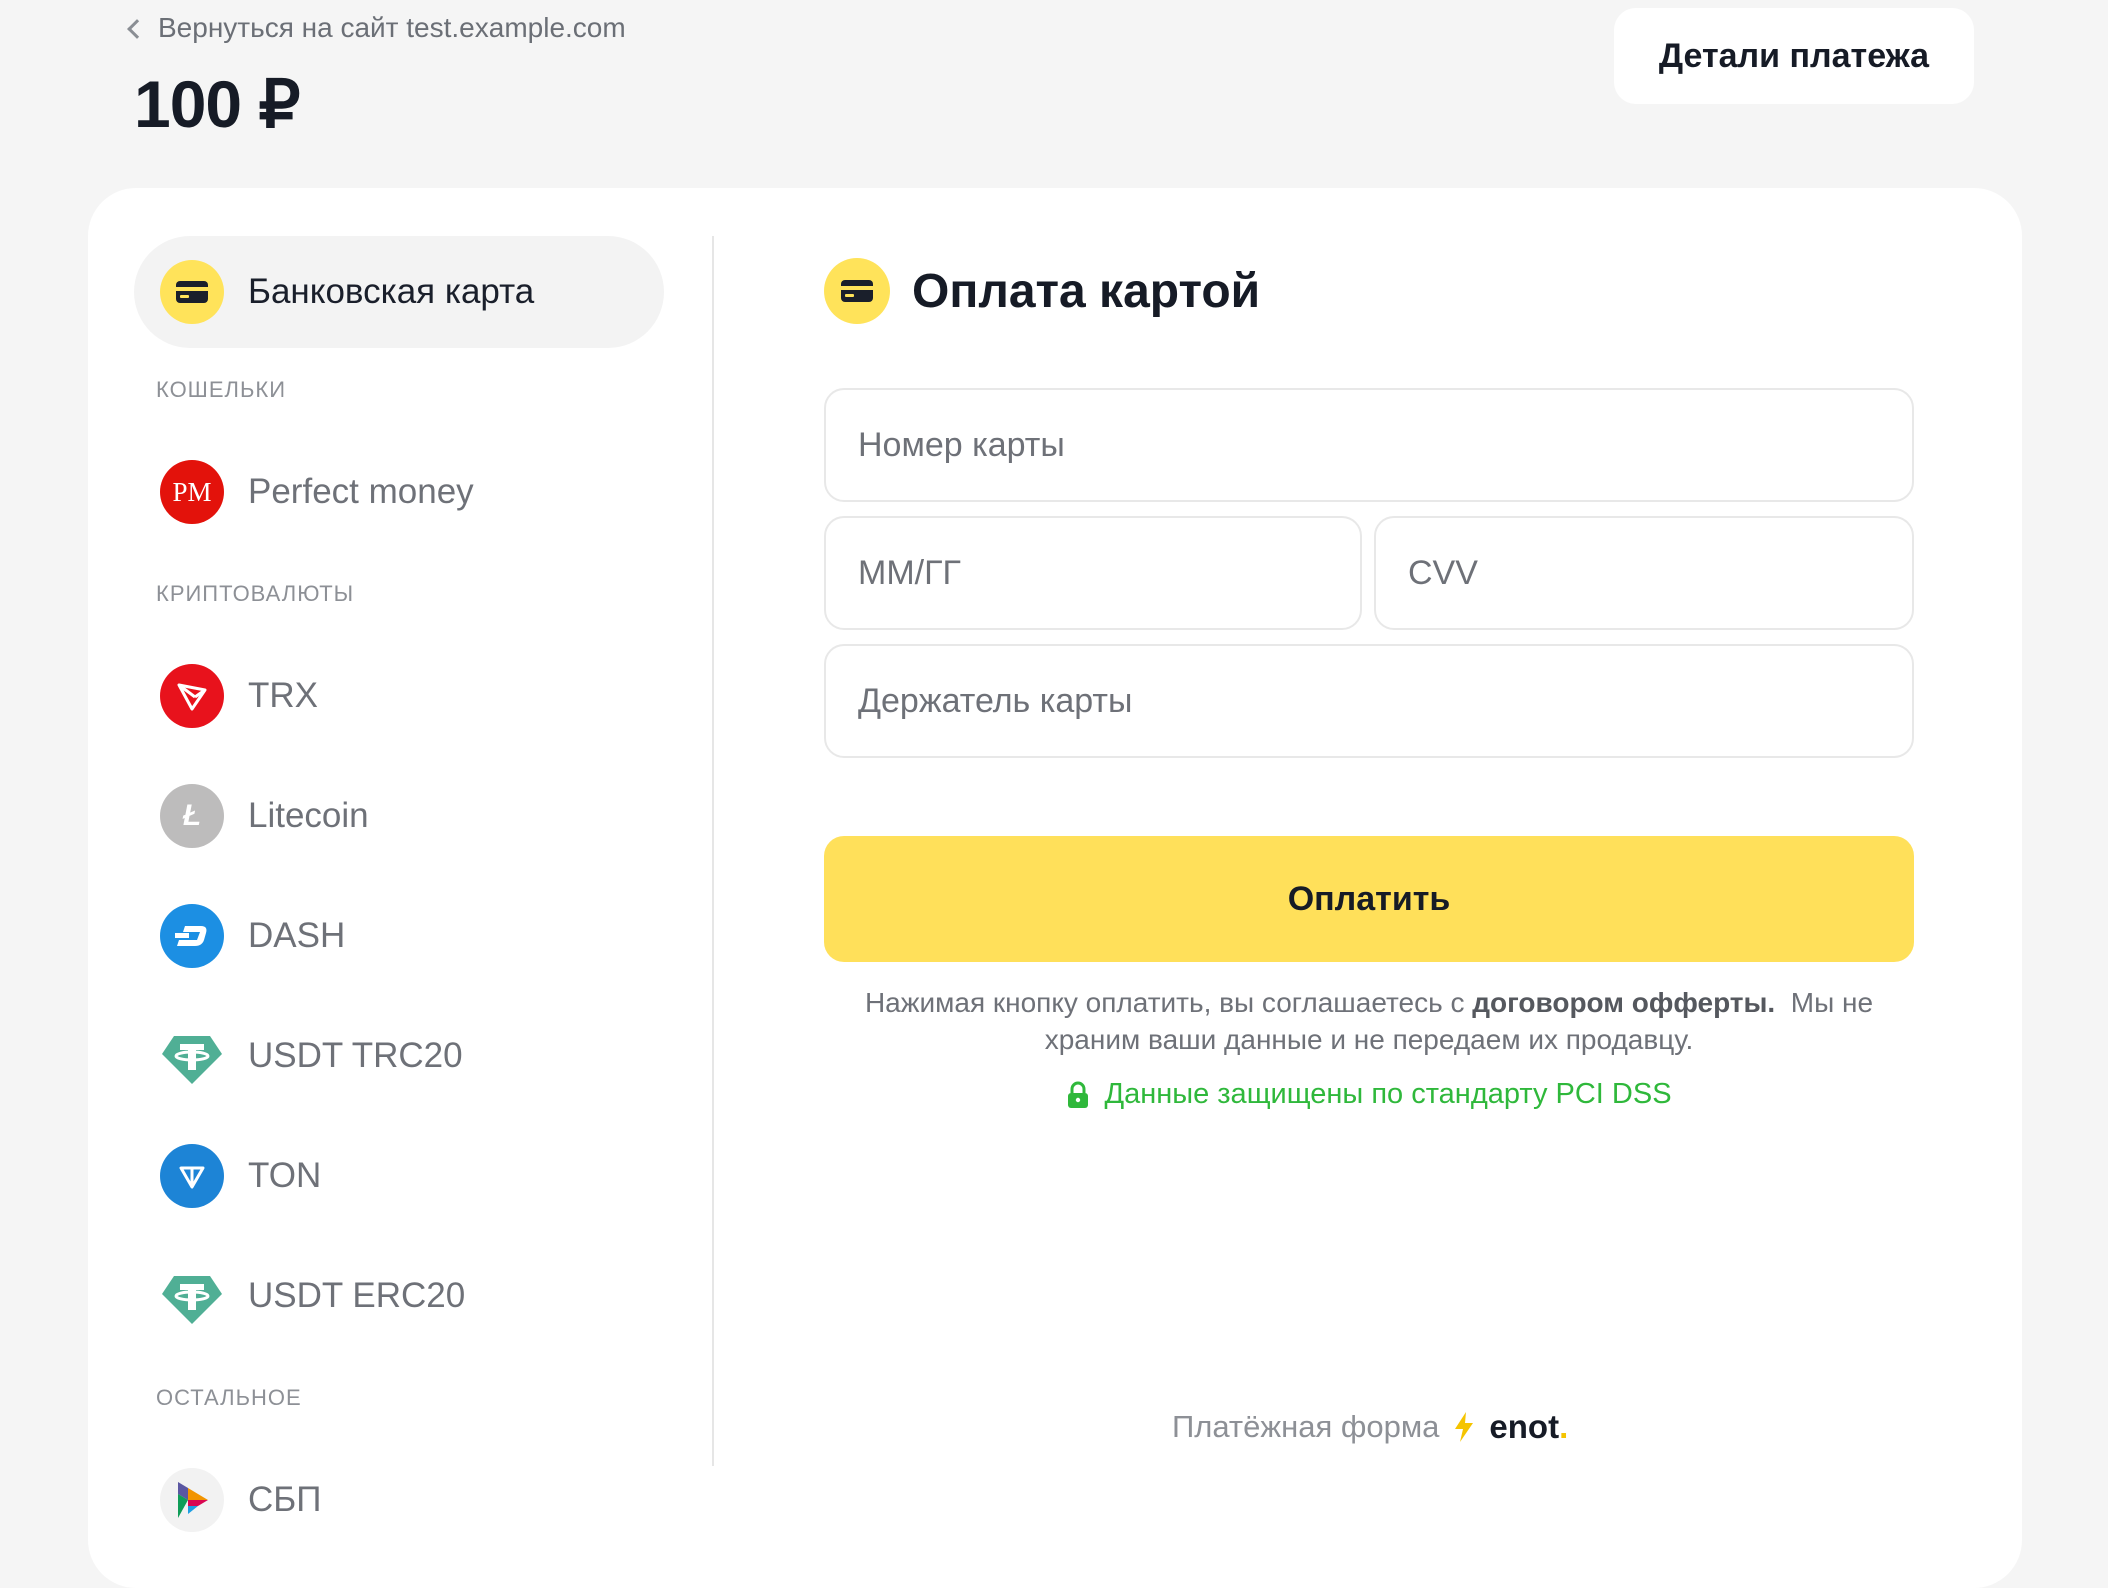  What do you see at coordinates (285, 1175) in the screenshot?
I see `method-label: TON` at bounding box center [285, 1175].